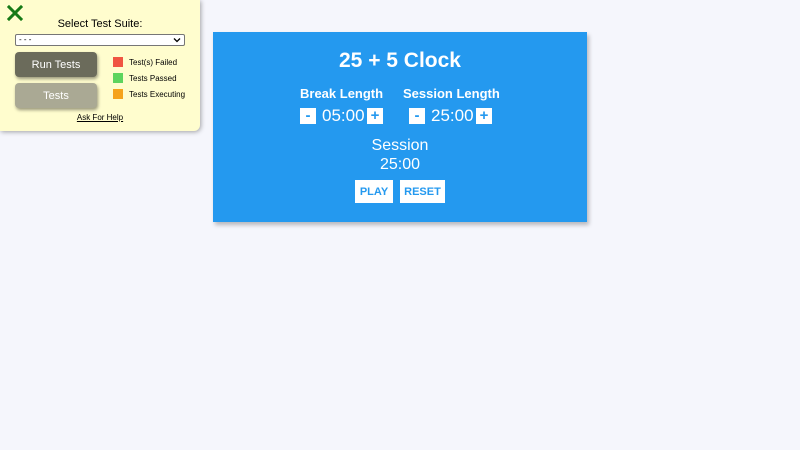 The image size is (800, 450). What do you see at coordinates (118, 94) in the screenshot?
I see `executing-swatch` at bounding box center [118, 94].